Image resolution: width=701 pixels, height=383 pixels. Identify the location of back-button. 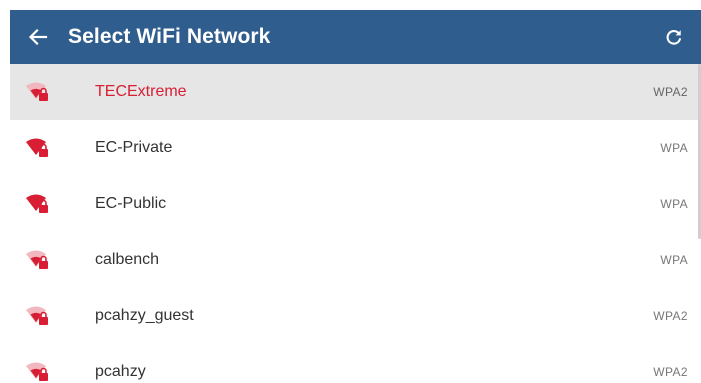
(38, 37).